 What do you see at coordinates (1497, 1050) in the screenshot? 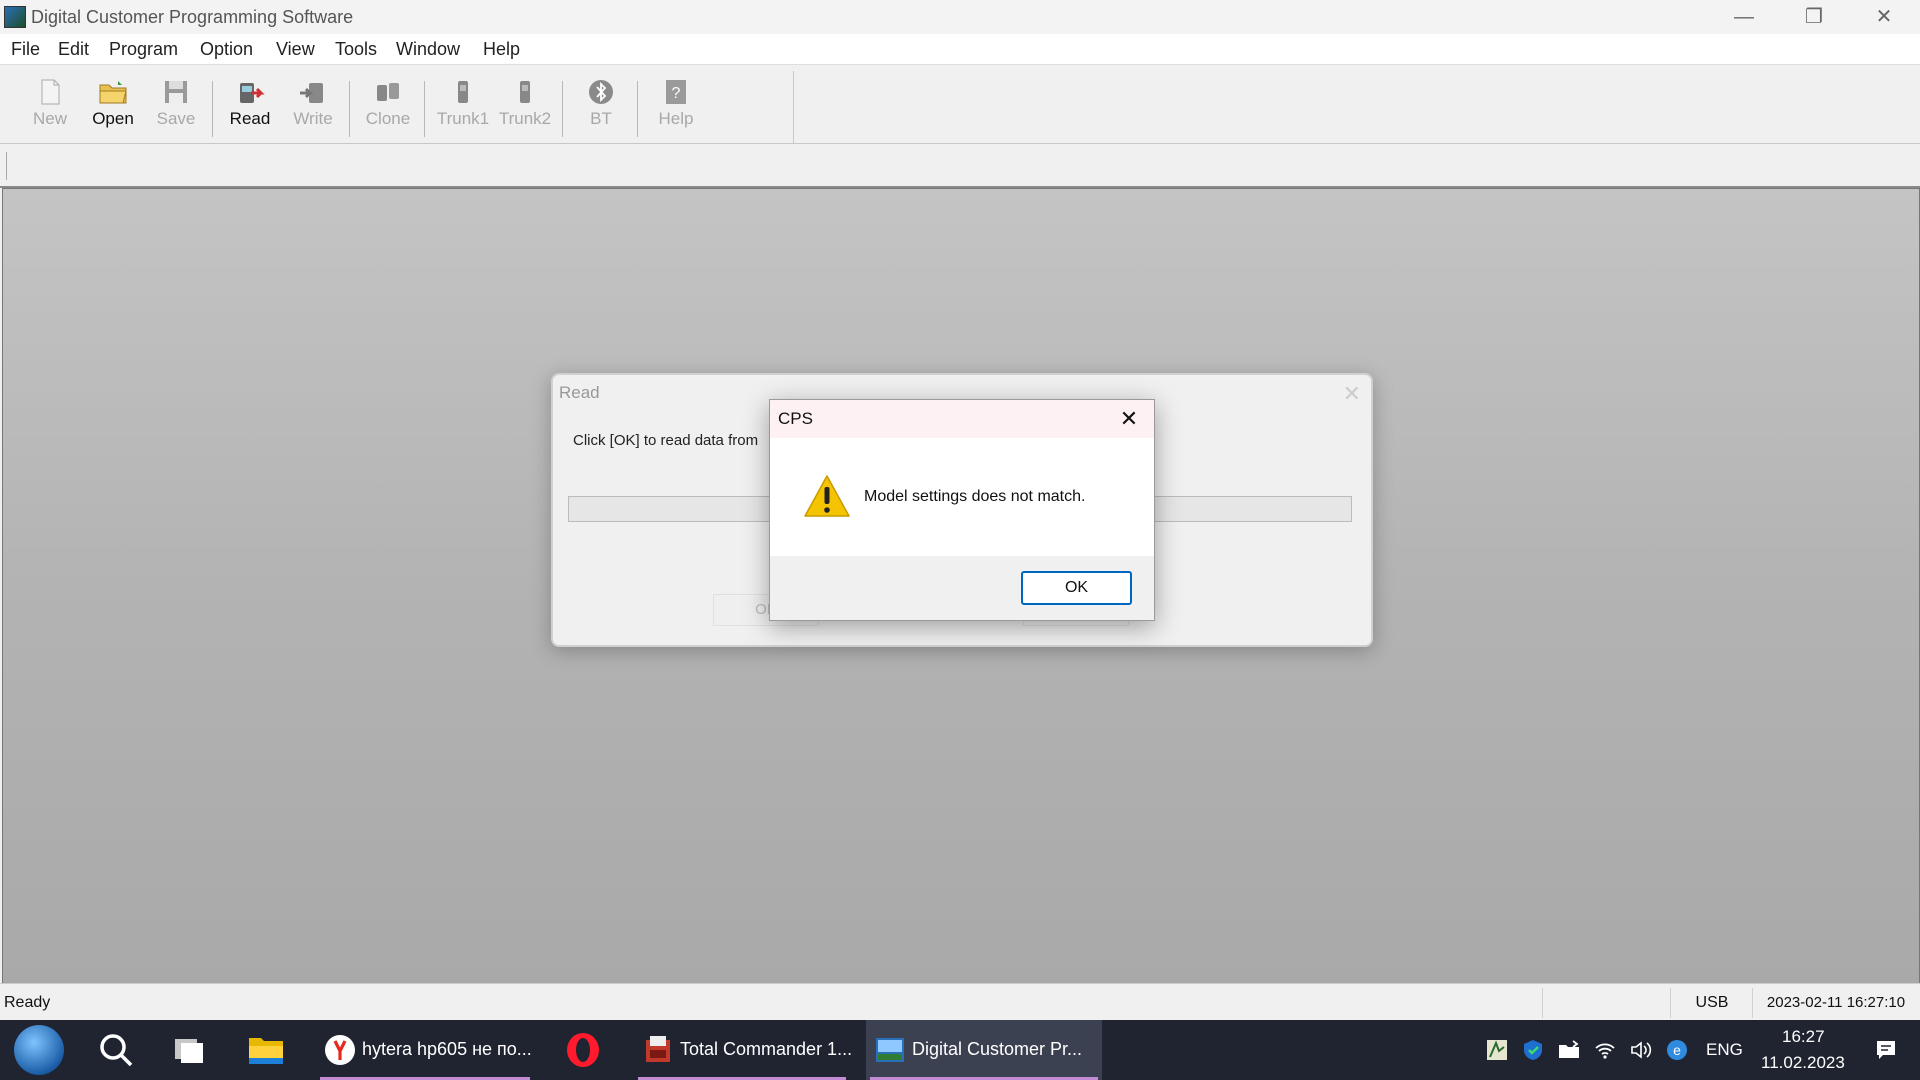
I see `tray-app-icon` at bounding box center [1497, 1050].